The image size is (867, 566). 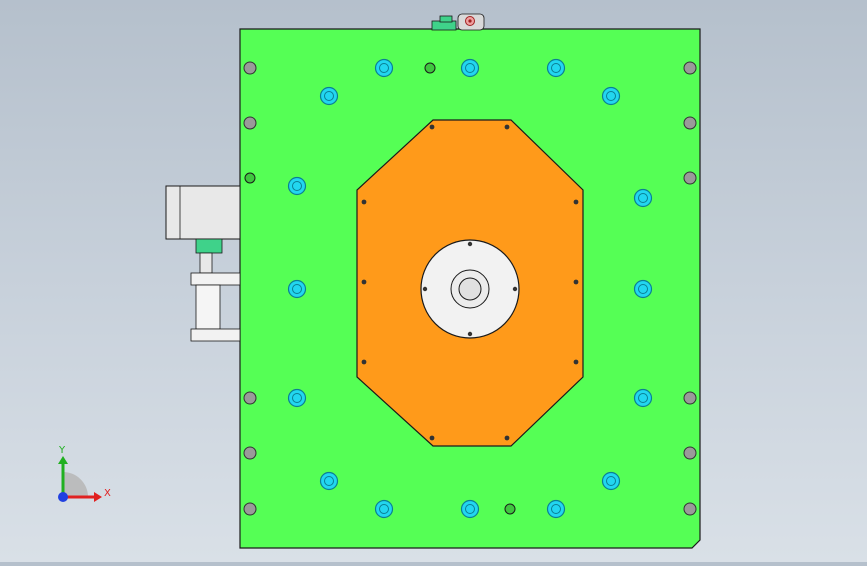 I want to click on center-bearing-flange, so click(x=470, y=289).